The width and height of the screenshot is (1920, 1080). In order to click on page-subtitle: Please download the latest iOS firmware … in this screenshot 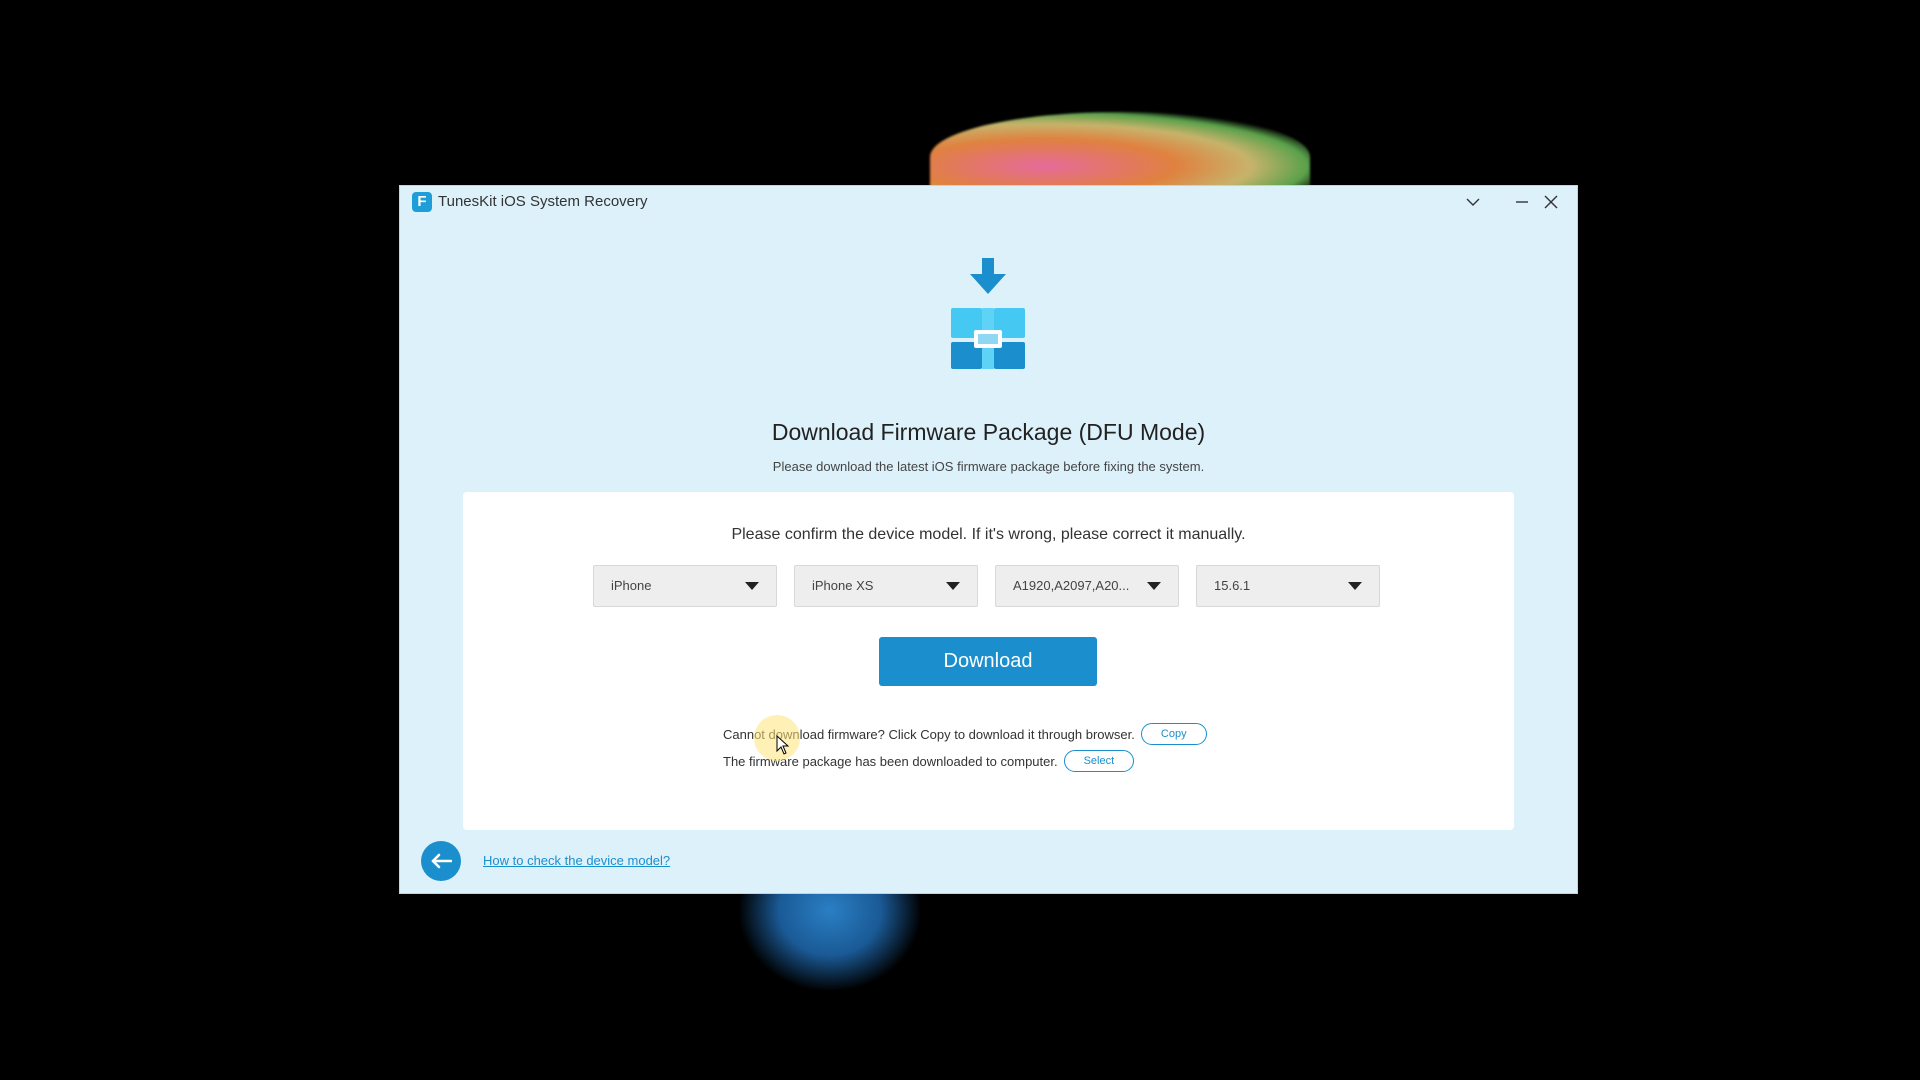, I will do `click(988, 466)`.